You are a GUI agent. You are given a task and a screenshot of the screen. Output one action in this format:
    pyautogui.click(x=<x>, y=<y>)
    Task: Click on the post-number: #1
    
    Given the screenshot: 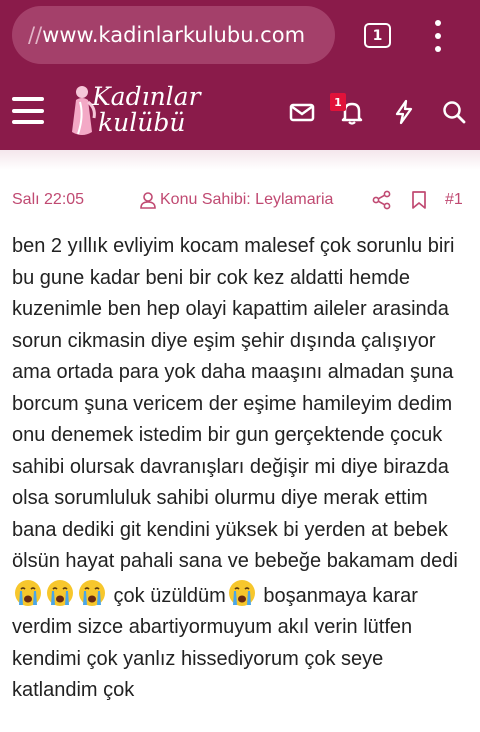 What is the action you would take?
    pyautogui.click(x=454, y=200)
    